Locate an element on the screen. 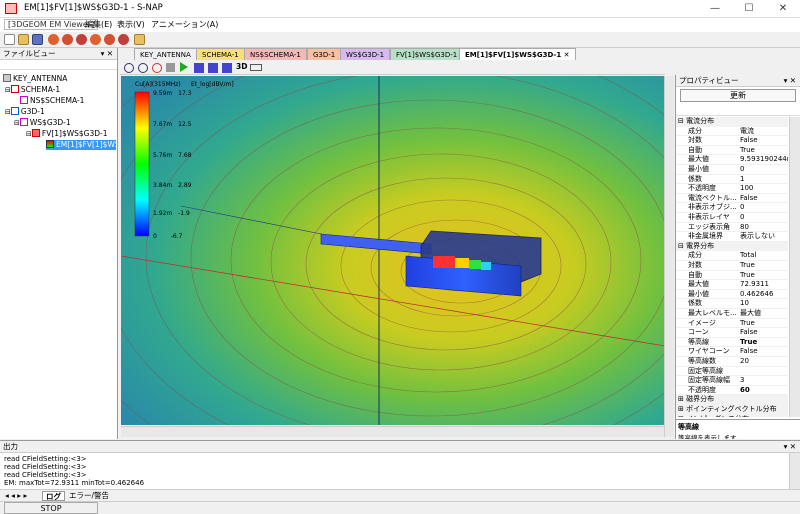 This screenshot has width=800, height=514. property-value: 電流 is located at coordinates (764, 131).